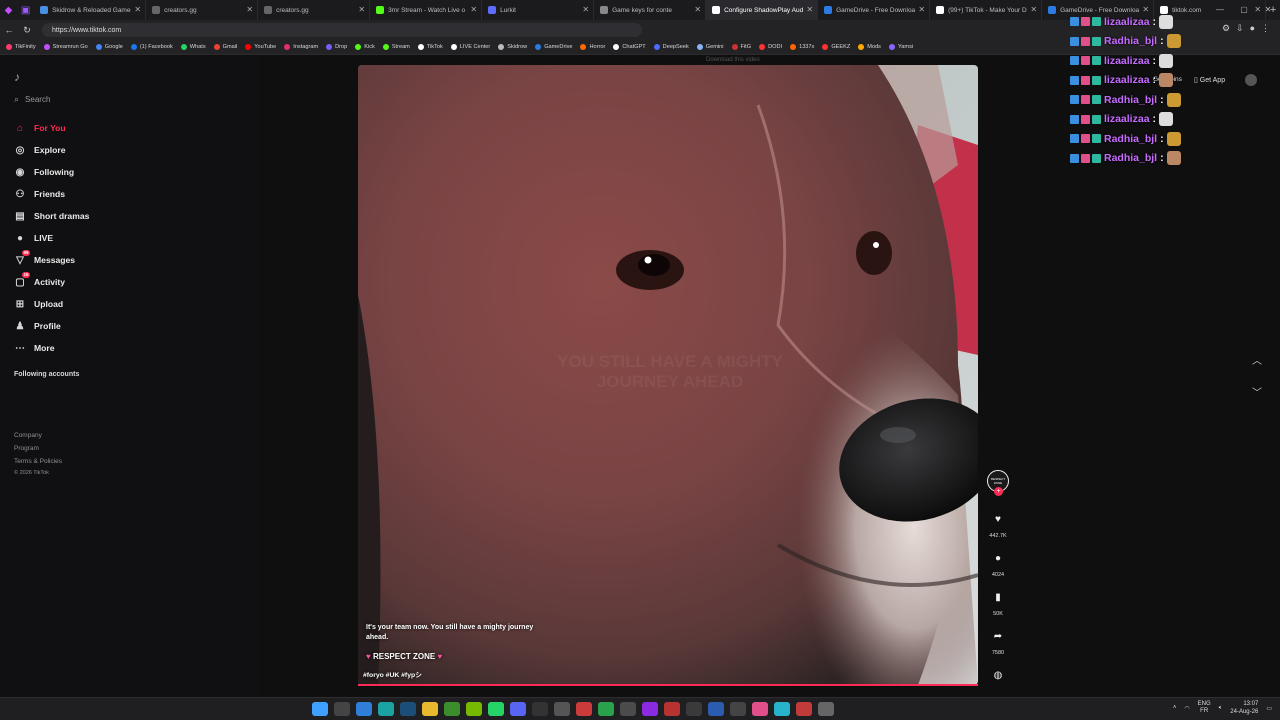 This screenshot has height=720, width=1280. Describe the element at coordinates (998, 483) in the screenshot. I see `creator-avatar: RESPECT ZONE +` at that location.